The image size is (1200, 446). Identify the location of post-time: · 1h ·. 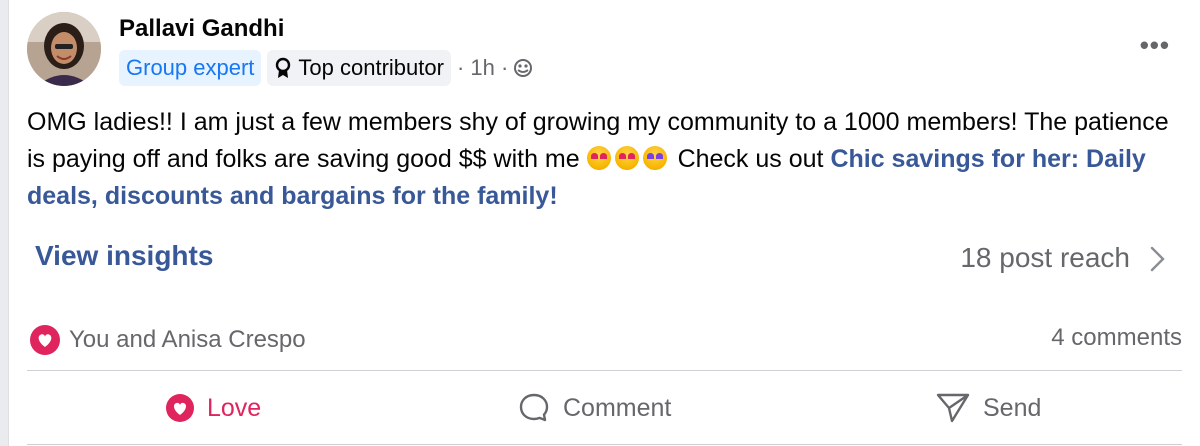
(495, 68).